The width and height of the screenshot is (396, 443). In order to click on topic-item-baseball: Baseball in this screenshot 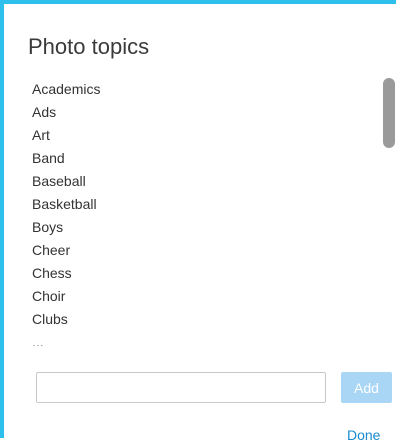, I will do `click(213, 181)`.